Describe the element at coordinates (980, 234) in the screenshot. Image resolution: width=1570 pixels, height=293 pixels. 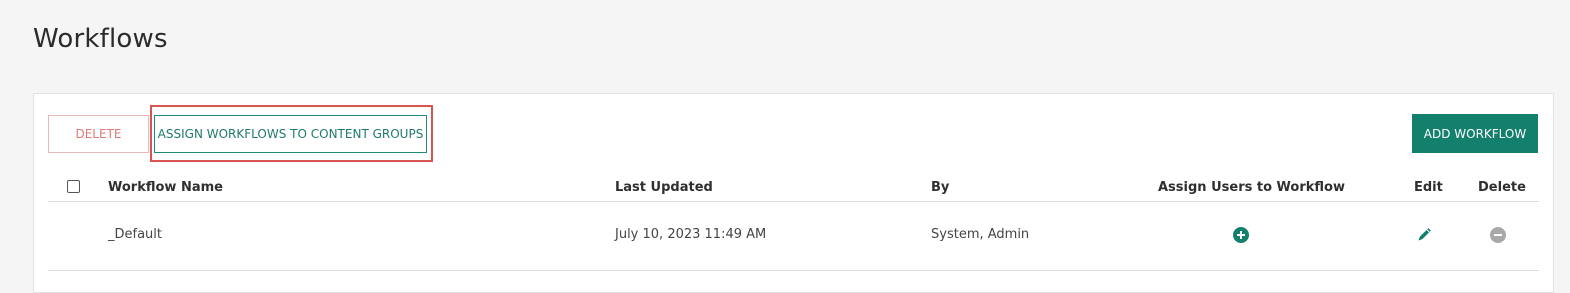
I see `by-cell: System, Admin` at that location.